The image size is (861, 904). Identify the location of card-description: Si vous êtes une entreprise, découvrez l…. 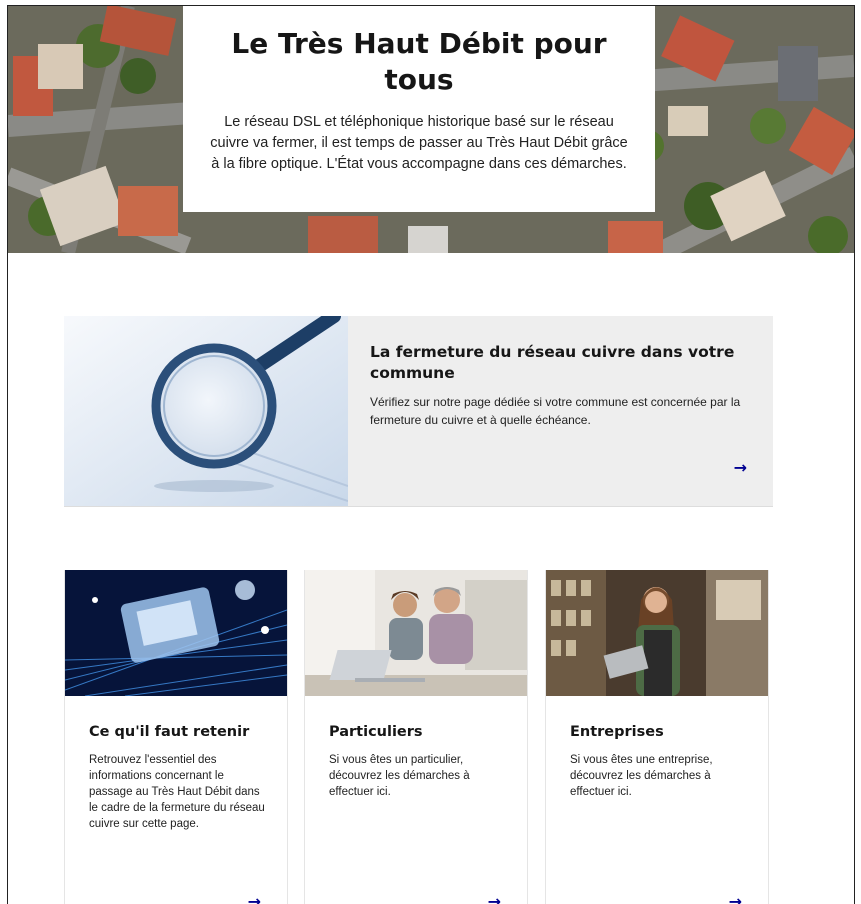
(641, 776).